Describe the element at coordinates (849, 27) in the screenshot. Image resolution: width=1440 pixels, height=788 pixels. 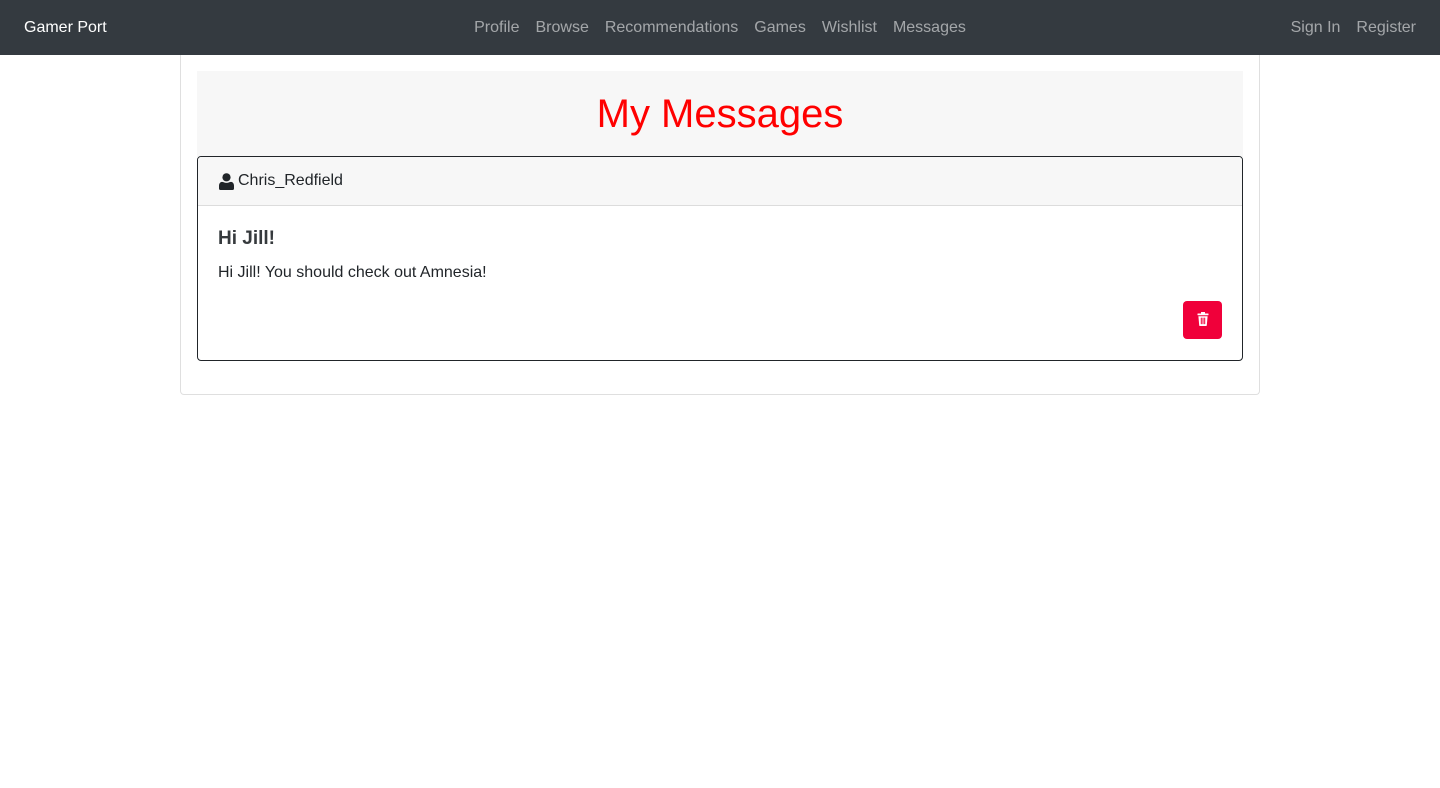
I see `nav-link-wishlist: Wishlist` at that location.